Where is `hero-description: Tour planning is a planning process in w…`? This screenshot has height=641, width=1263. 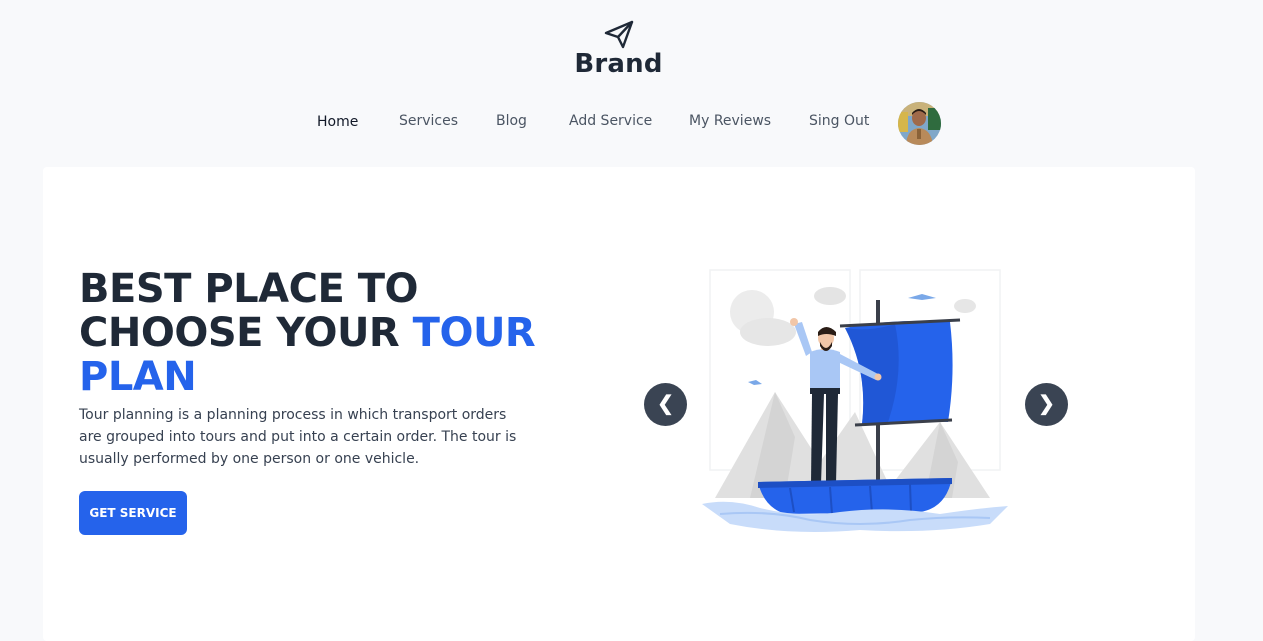
hero-description: Tour planning is a planning process in w… is located at coordinates (298, 437).